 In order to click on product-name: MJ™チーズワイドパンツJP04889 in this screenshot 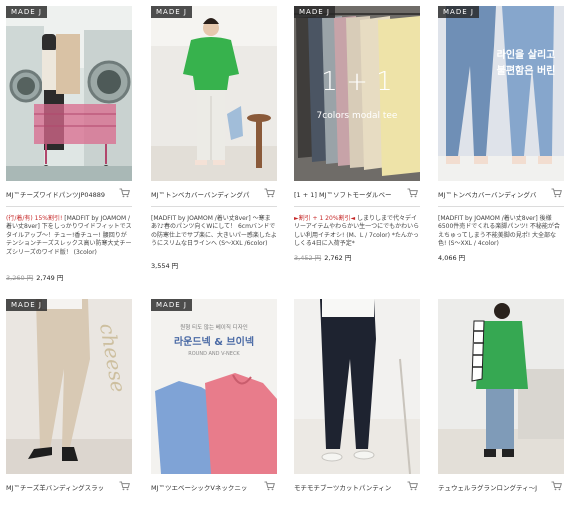, I will do `click(60, 194)`.